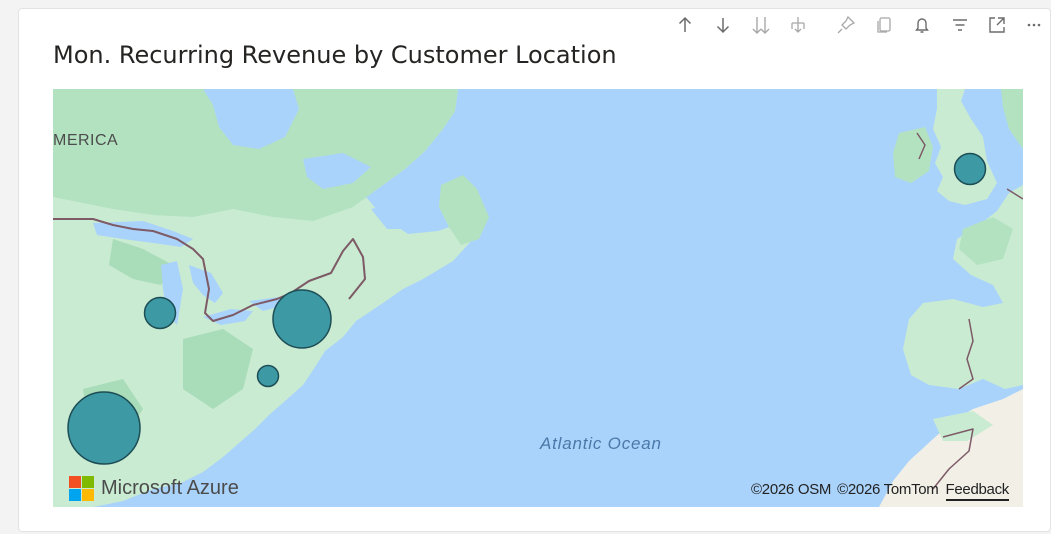 The image size is (1051, 534). Describe the element at coordinates (1034, 25) in the screenshot. I see `more-options-icon` at that location.